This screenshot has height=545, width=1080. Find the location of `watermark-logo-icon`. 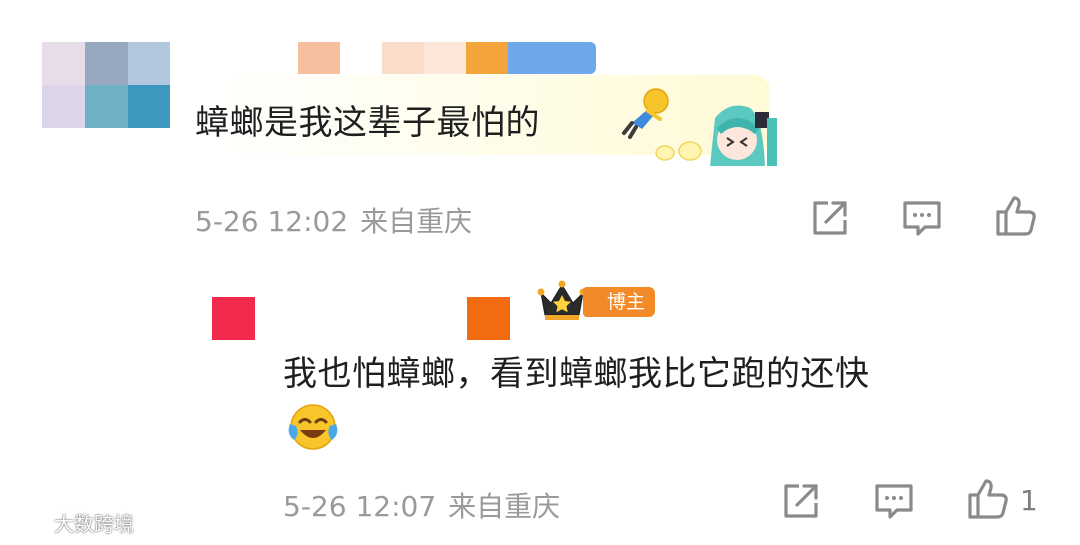

watermark-logo-icon is located at coordinates (28, 522).